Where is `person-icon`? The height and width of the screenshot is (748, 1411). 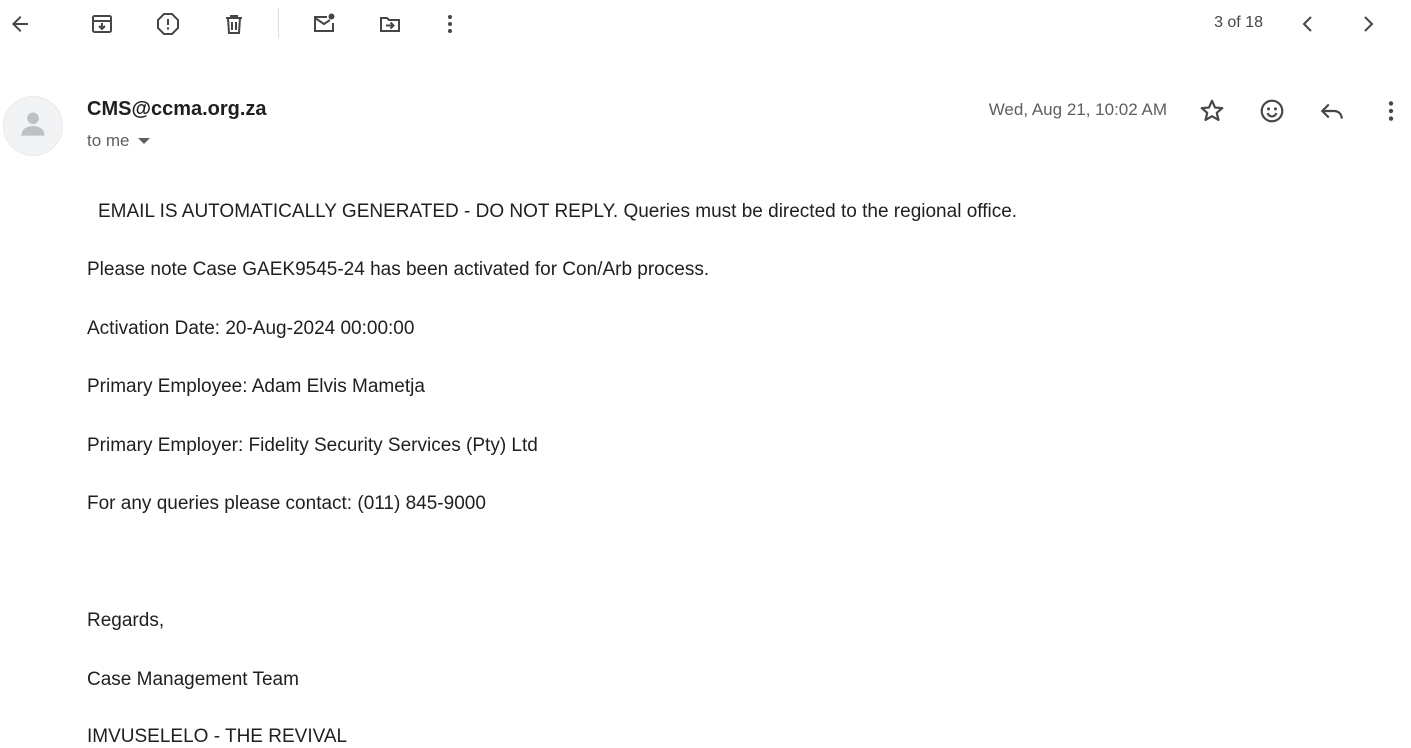 person-icon is located at coordinates (33, 124).